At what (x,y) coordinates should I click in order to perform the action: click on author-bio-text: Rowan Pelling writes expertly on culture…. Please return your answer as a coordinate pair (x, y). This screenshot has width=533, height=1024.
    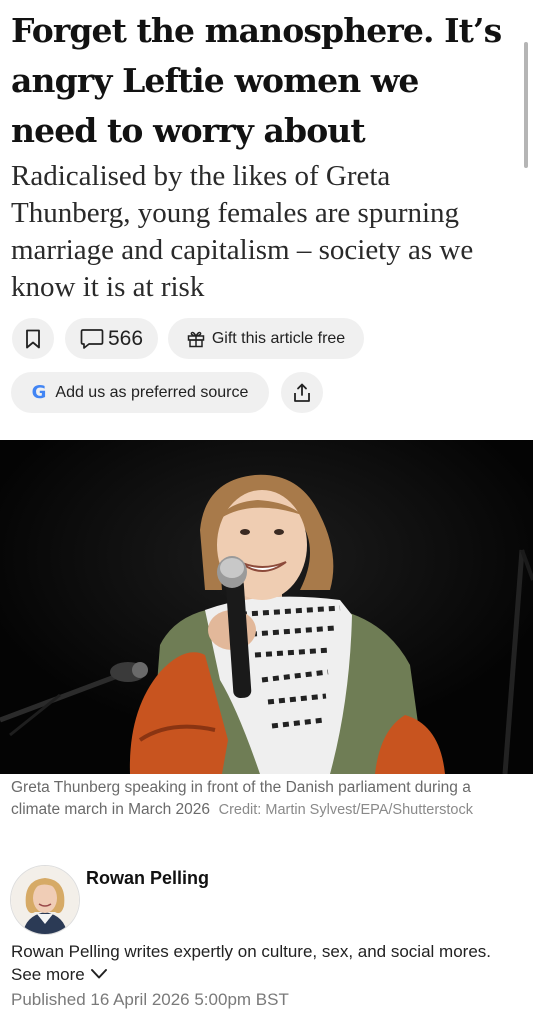
    Looking at the image, I should click on (251, 951).